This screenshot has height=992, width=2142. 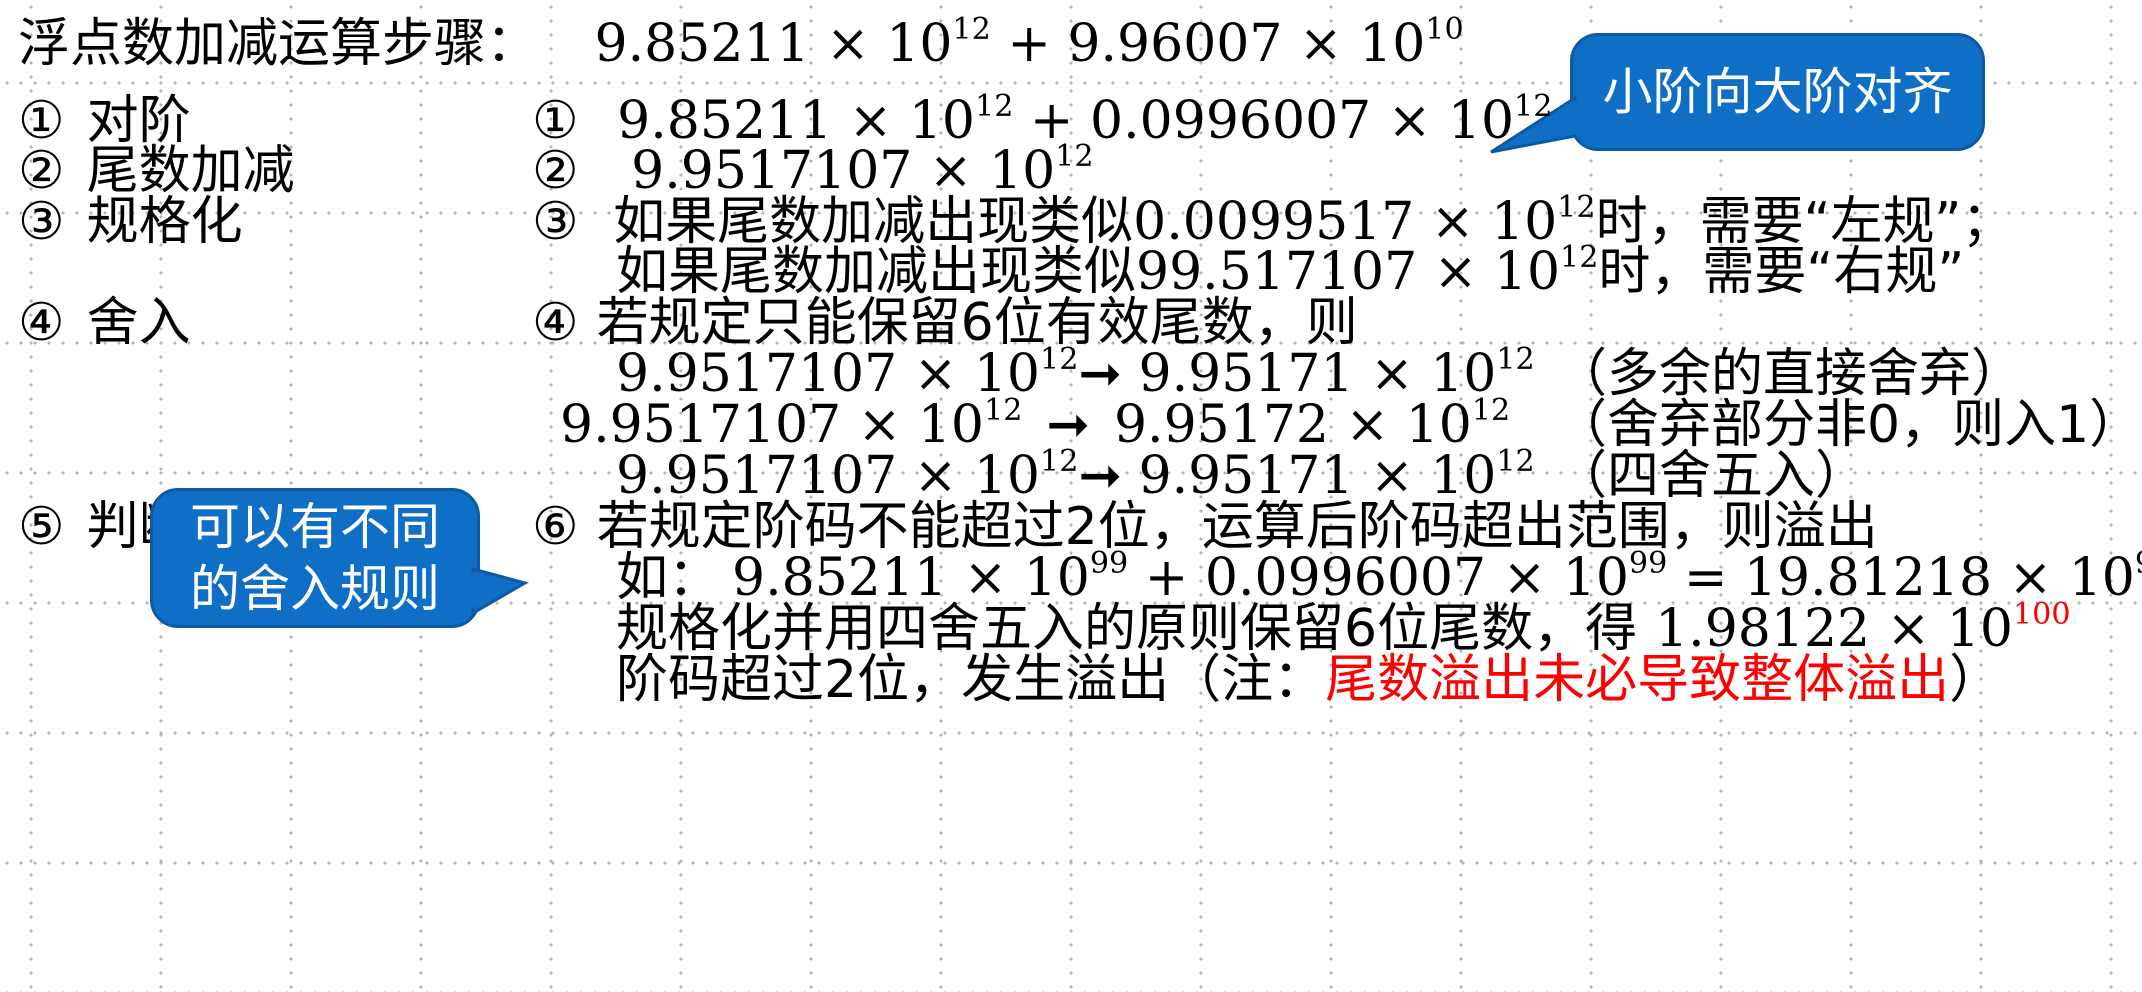 What do you see at coordinates (1711, 476) in the screenshot?
I see `rounding-note-half-up: （四舍五入）` at bounding box center [1711, 476].